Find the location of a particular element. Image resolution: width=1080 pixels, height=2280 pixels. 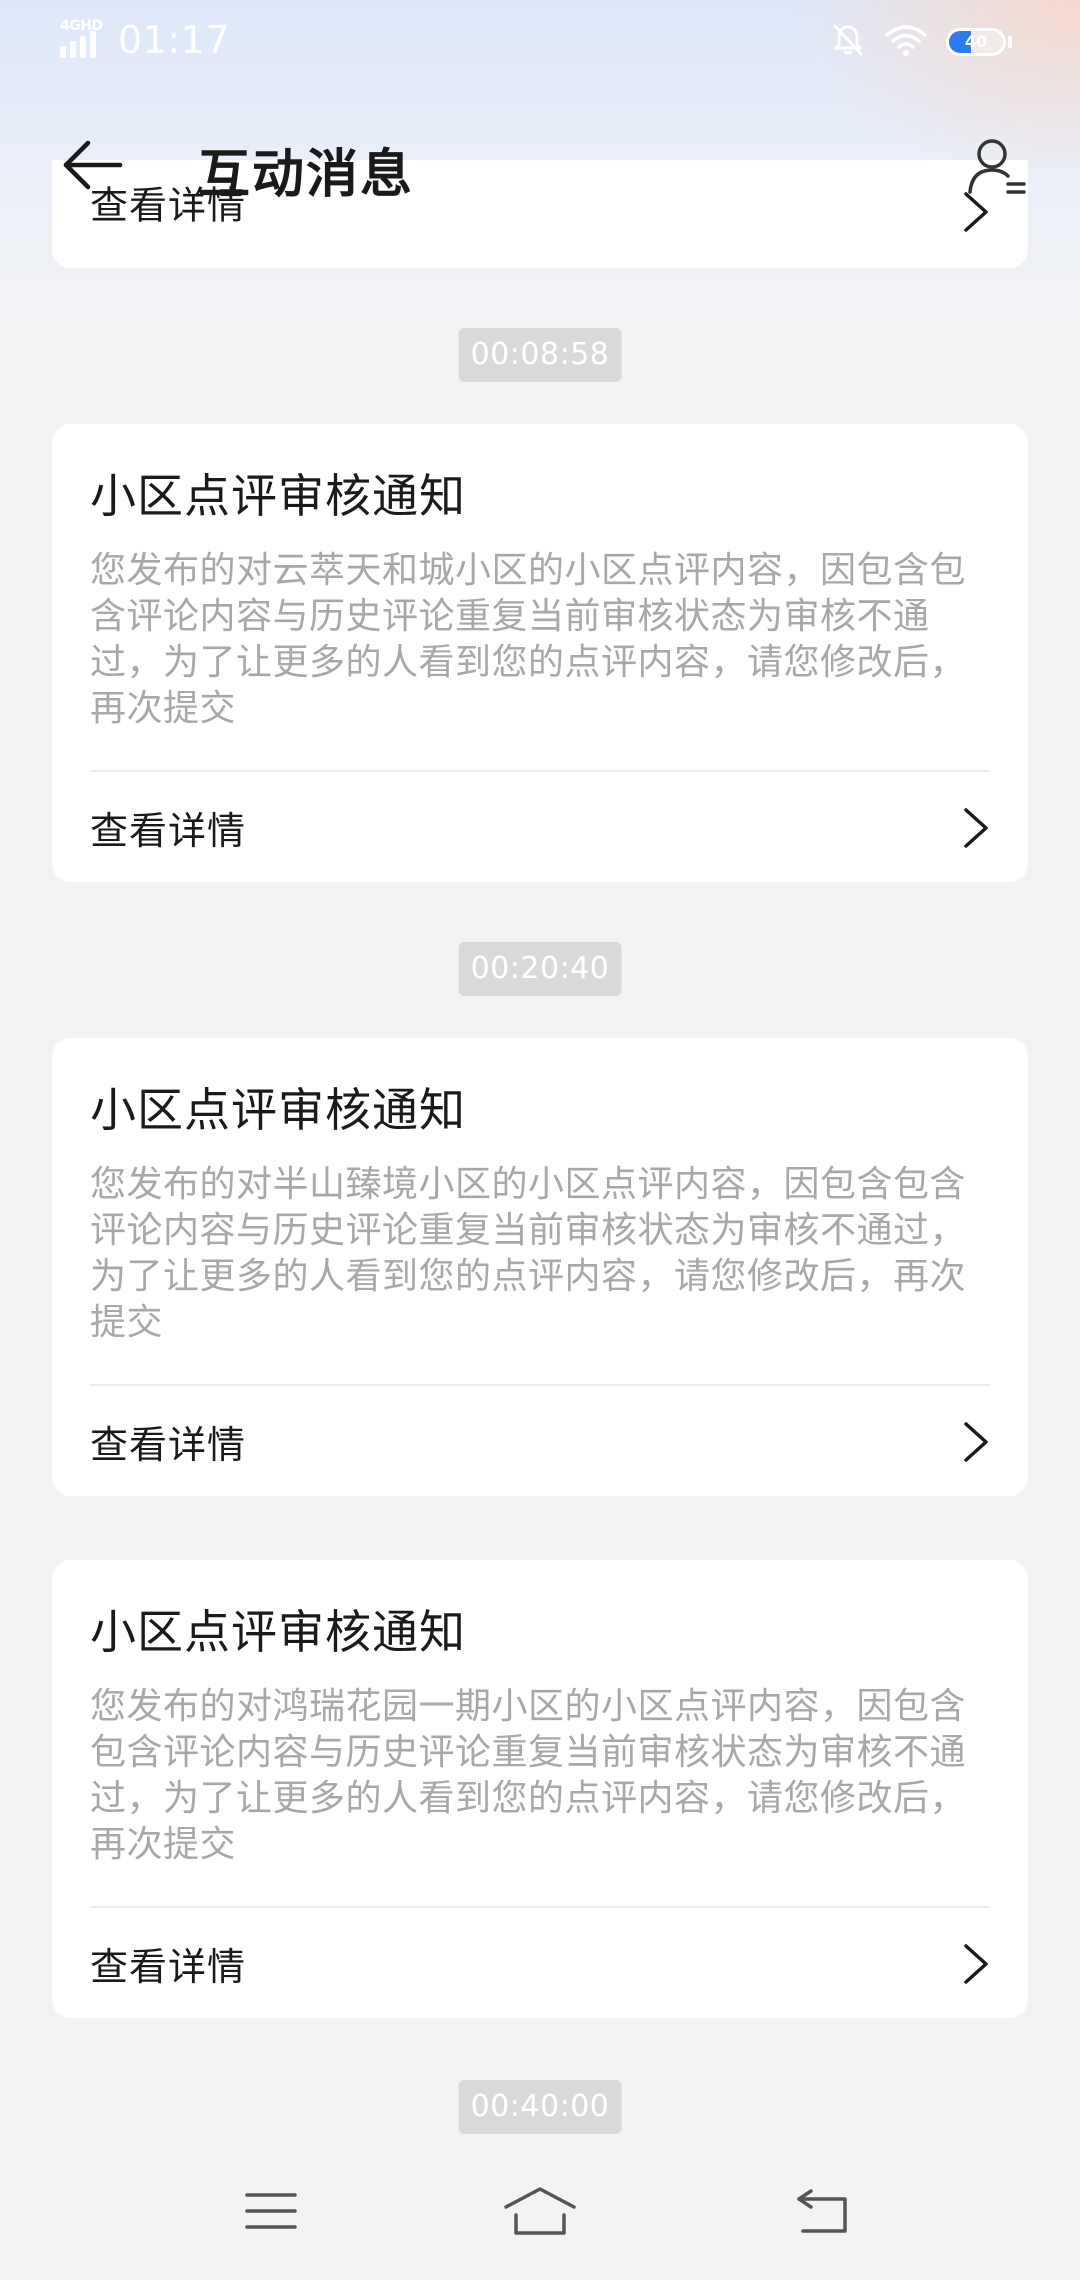

menu-button is located at coordinates (271, 2211).